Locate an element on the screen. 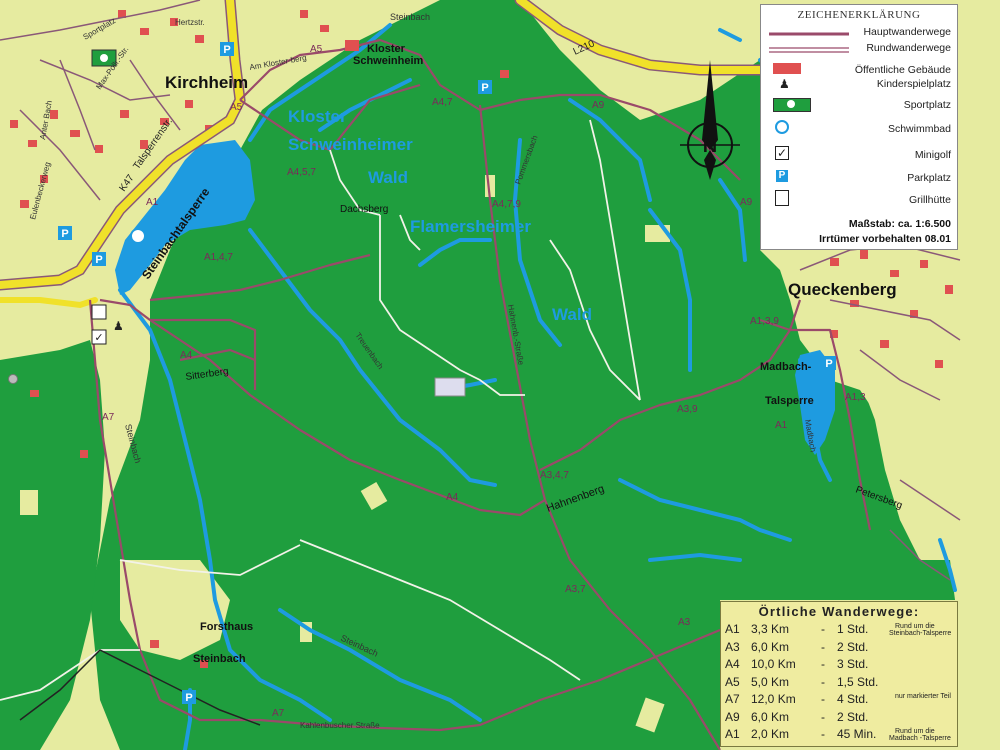 The image size is (1000, 750). trails-table-title: Örtliche Wanderwege: is located at coordinates (839, 611).